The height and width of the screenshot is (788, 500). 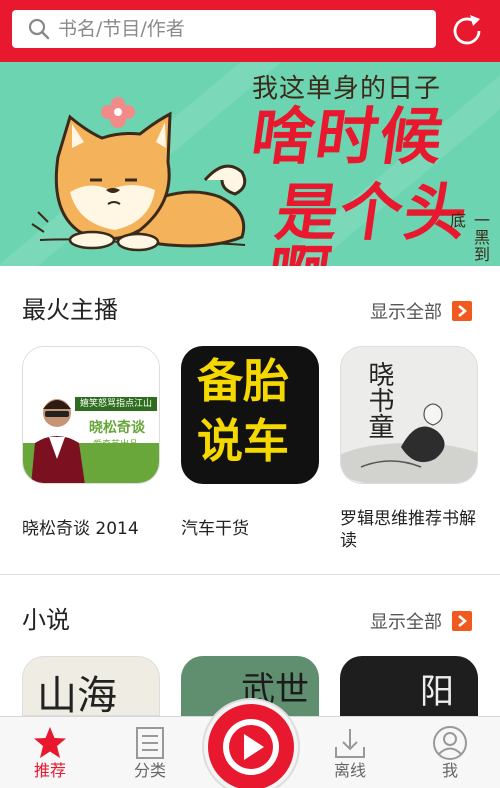 I want to click on banner-side-text: 一黑到底, so click(x=468, y=237).